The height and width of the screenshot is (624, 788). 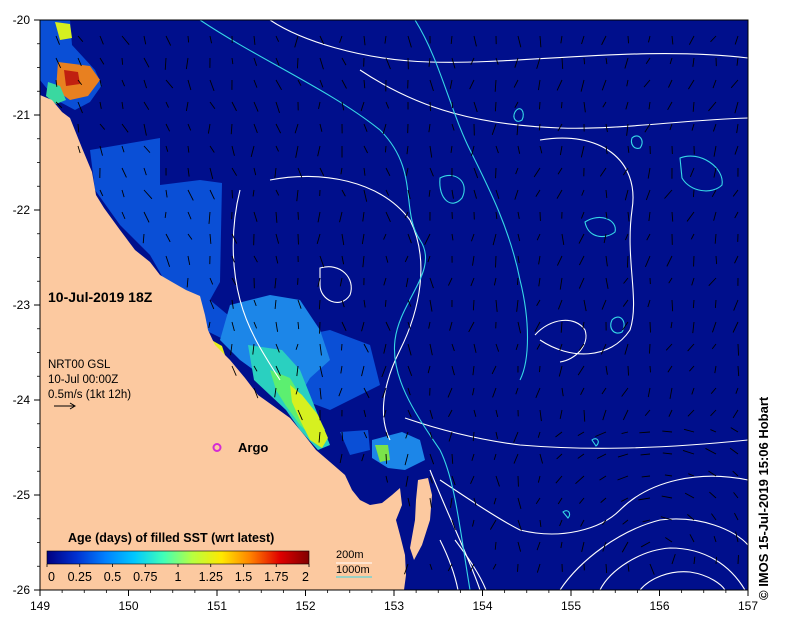 I want to click on y-tick-label: -23, so click(x=22, y=305).